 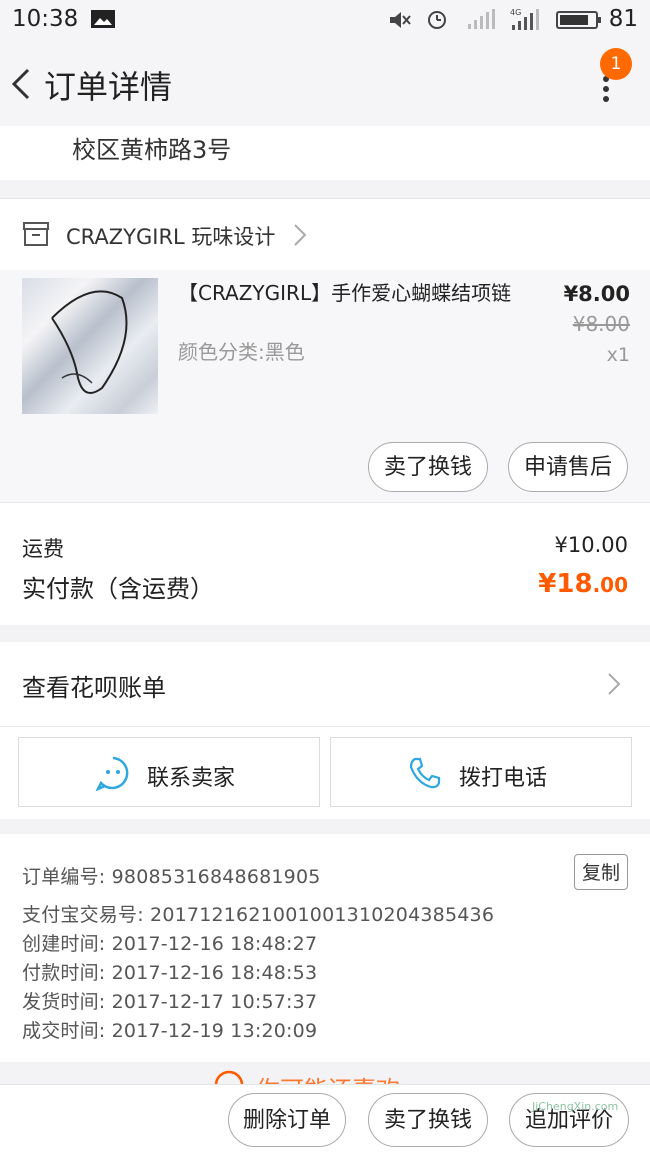 I want to click on price-current: ¥8.00, so click(x=596, y=294).